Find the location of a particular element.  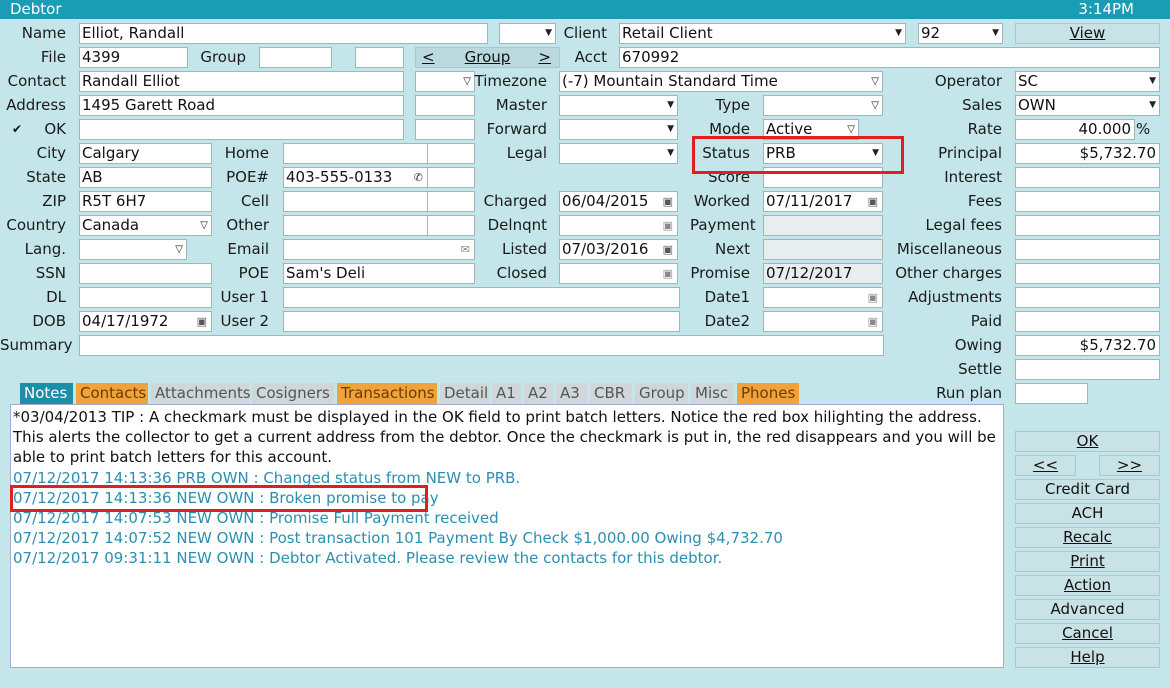

group-nav-label: Group is located at coordinates (488, 57).